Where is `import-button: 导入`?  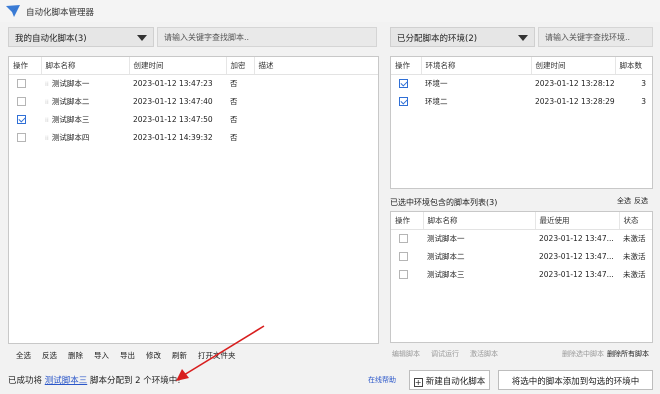 import-button: 导入 is located at coordinates (101, 355).